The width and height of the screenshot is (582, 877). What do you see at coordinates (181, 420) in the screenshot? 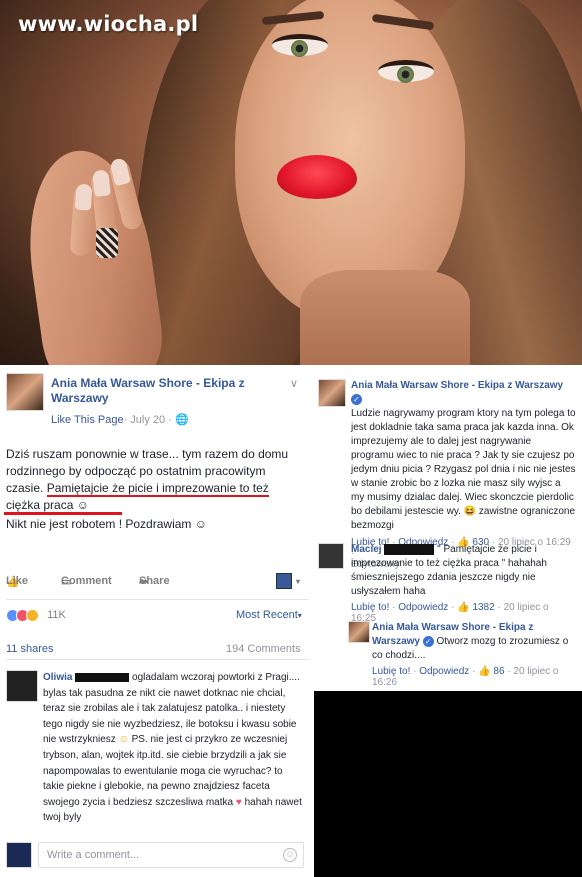
I see `globe-icon: 🌐` at bounding box center [181, 420].